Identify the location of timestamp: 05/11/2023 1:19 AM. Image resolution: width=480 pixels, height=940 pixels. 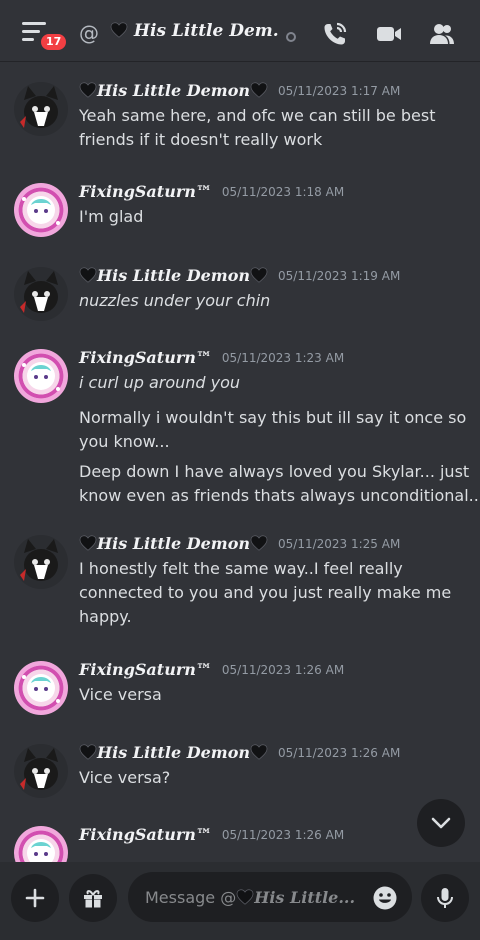
(339, 276).